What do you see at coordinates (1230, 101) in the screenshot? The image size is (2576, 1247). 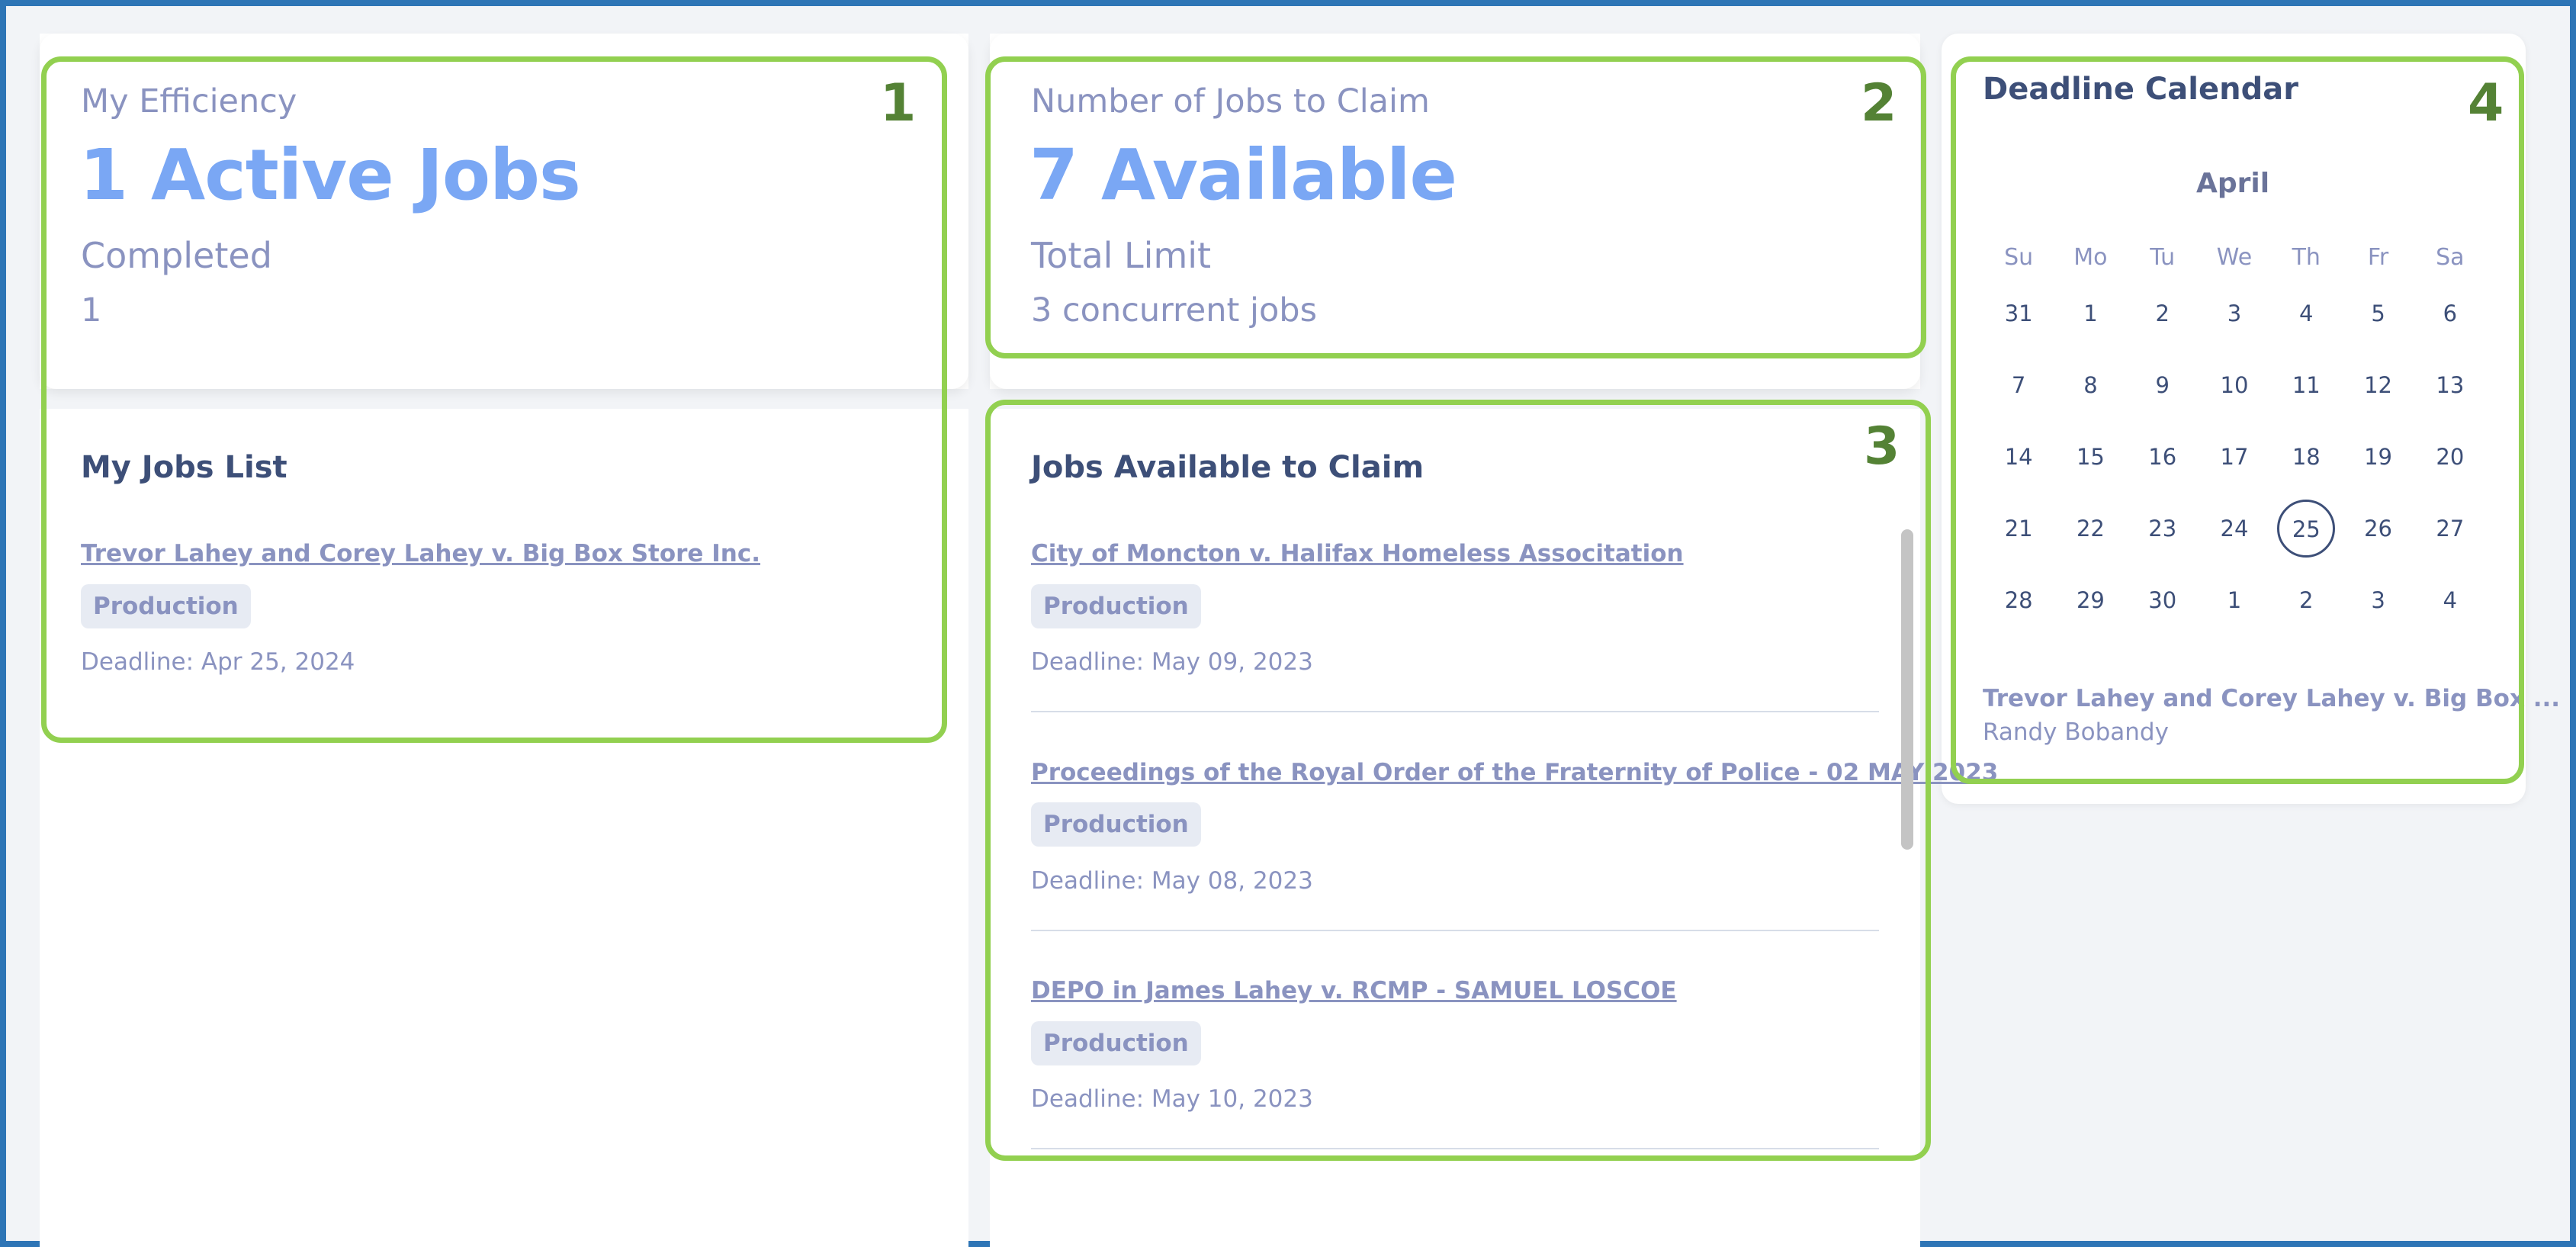 I see `claim-summary-title: Number of Jobs to Claim` at bounding box center [1230, 101].